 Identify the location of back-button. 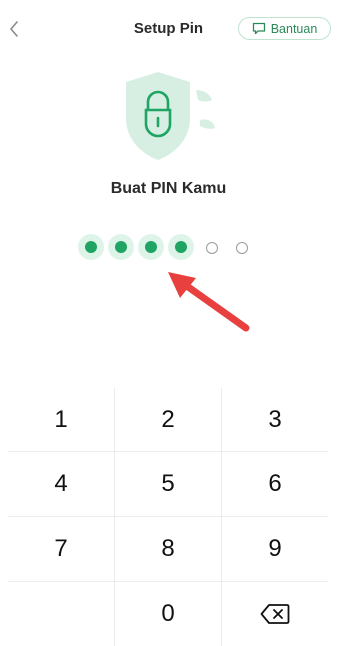
(14, 29).